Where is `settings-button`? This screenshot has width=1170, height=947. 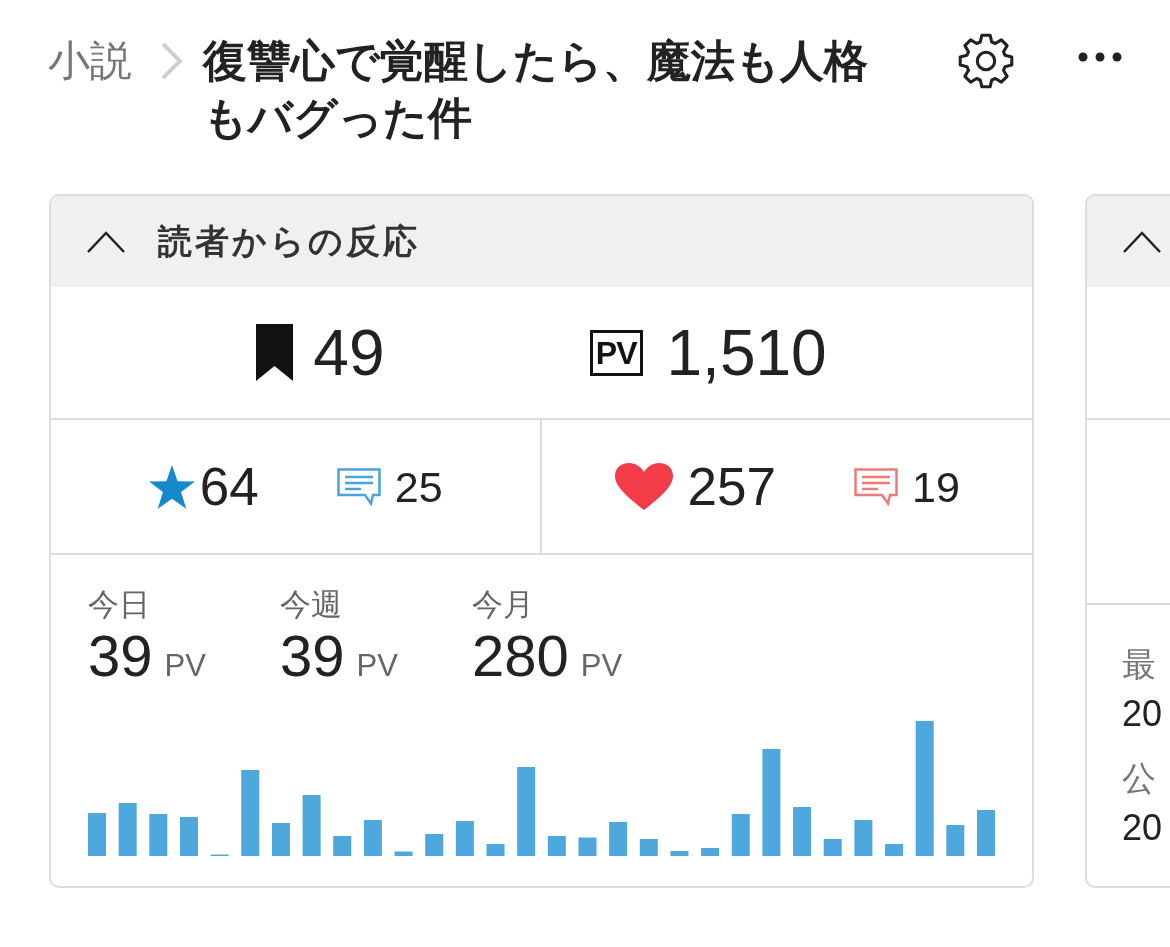 settings-button is located at coordinates (986, 61).